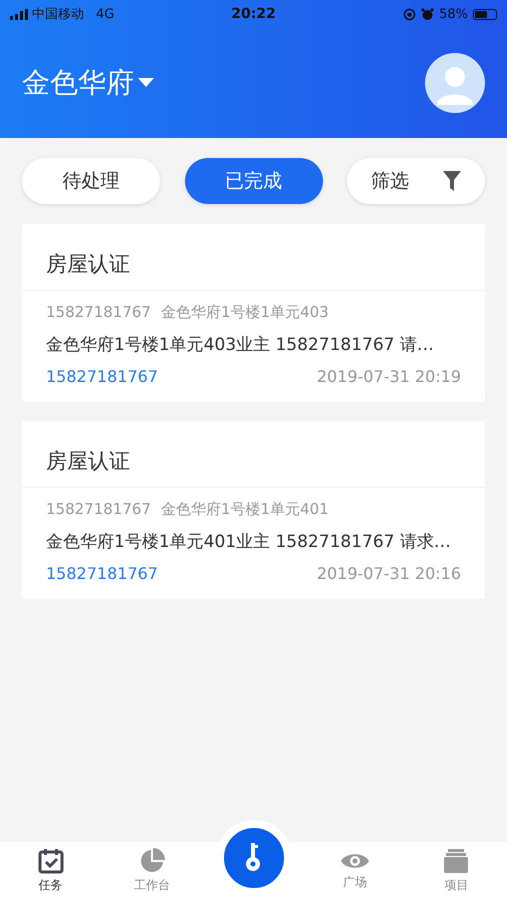  Describe the element at coordinates (146, 83) in the screenshot. I see `caret-icon` at that location.